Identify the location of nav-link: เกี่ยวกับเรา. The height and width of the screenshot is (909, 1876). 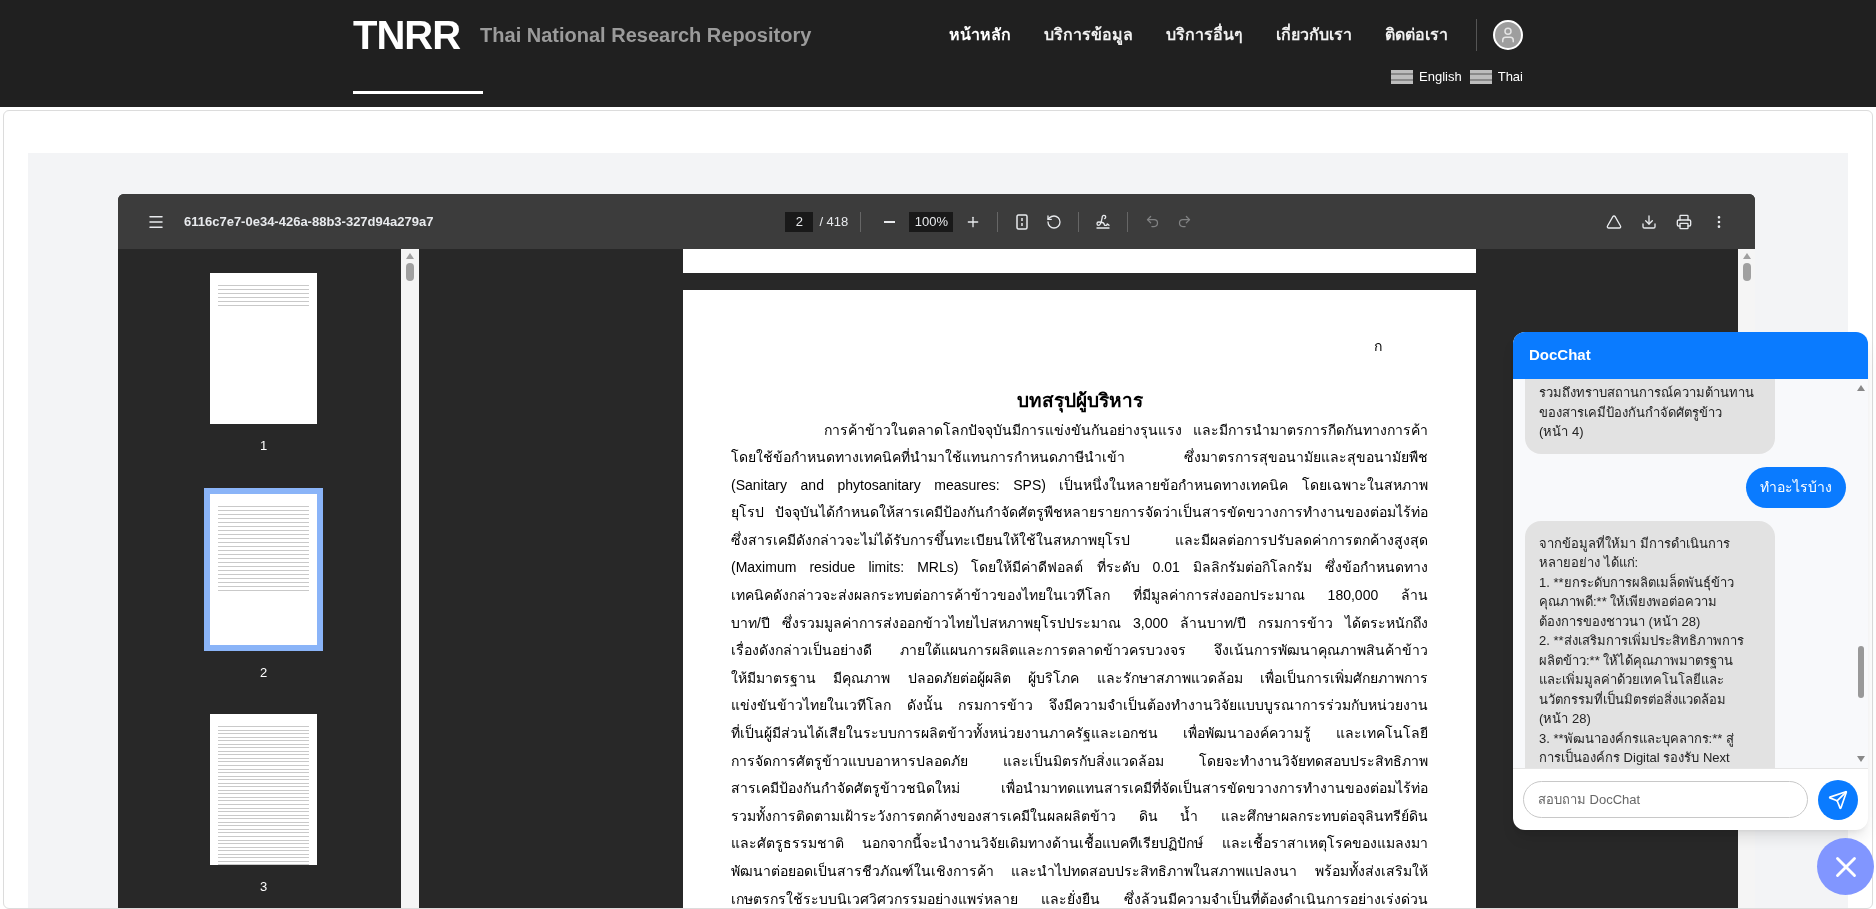
(1314, 35).